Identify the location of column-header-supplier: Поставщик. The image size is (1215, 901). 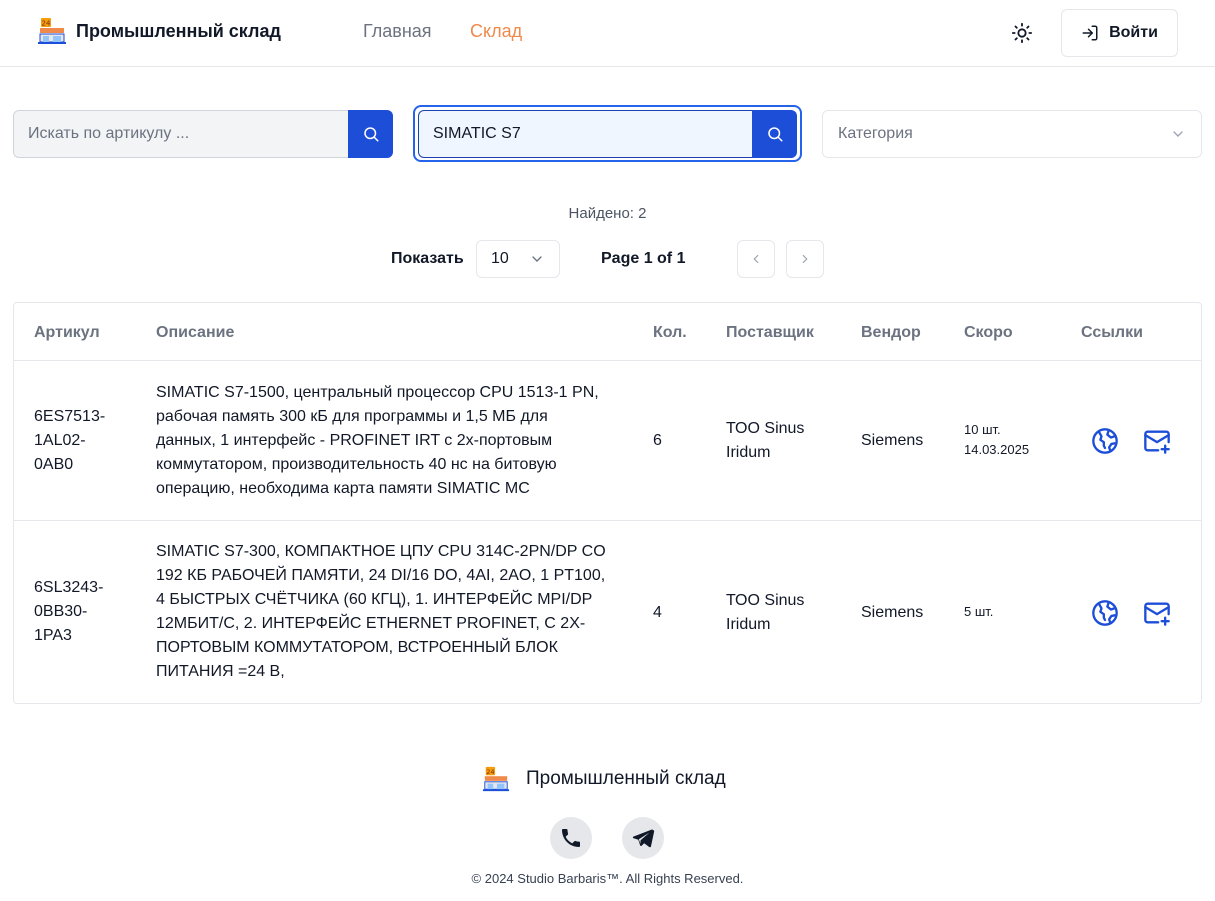
(770, 332).